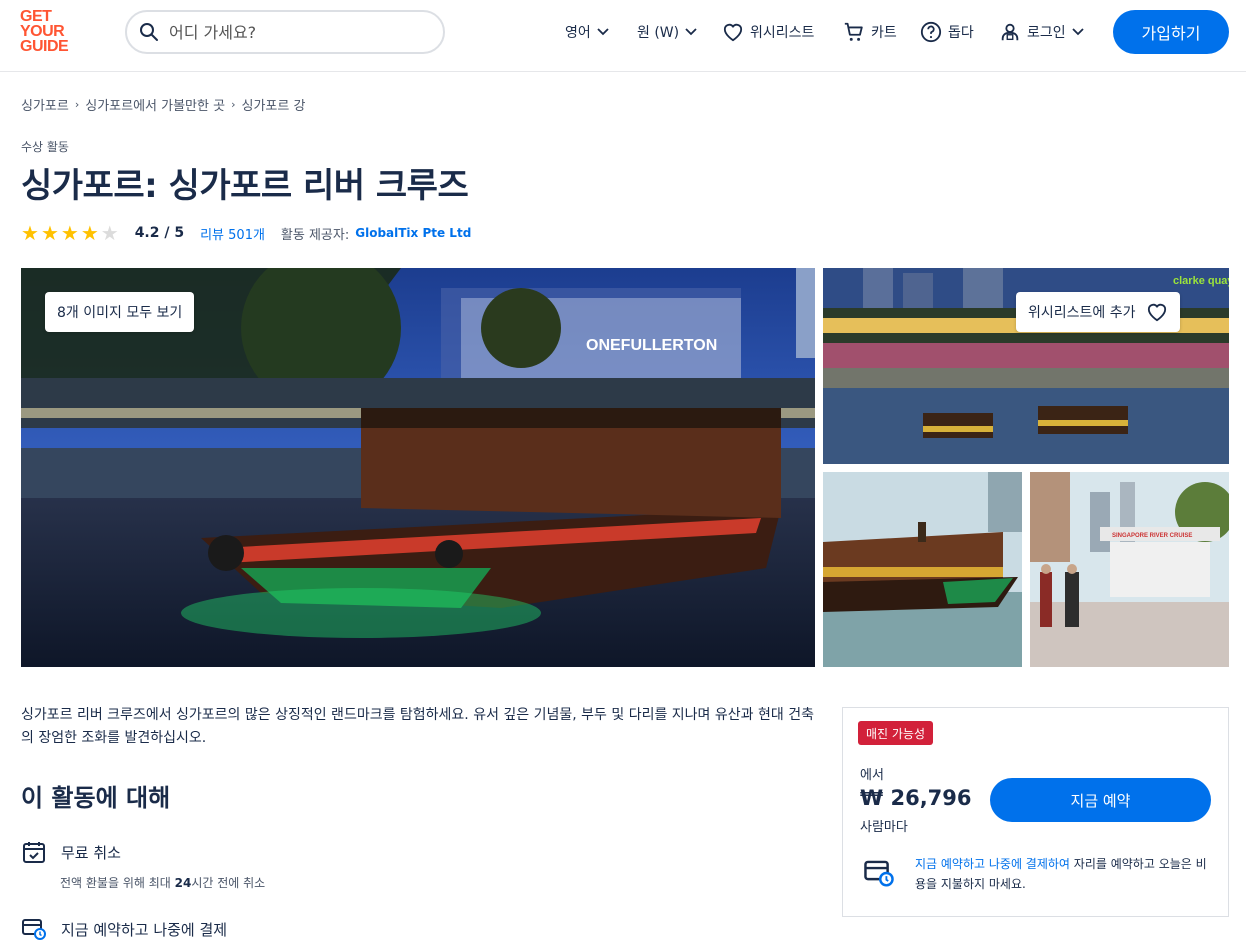  What do you see at coordinates (294, 32) in the screenshot?
I see `search-input` at bounding box center [294, 32].